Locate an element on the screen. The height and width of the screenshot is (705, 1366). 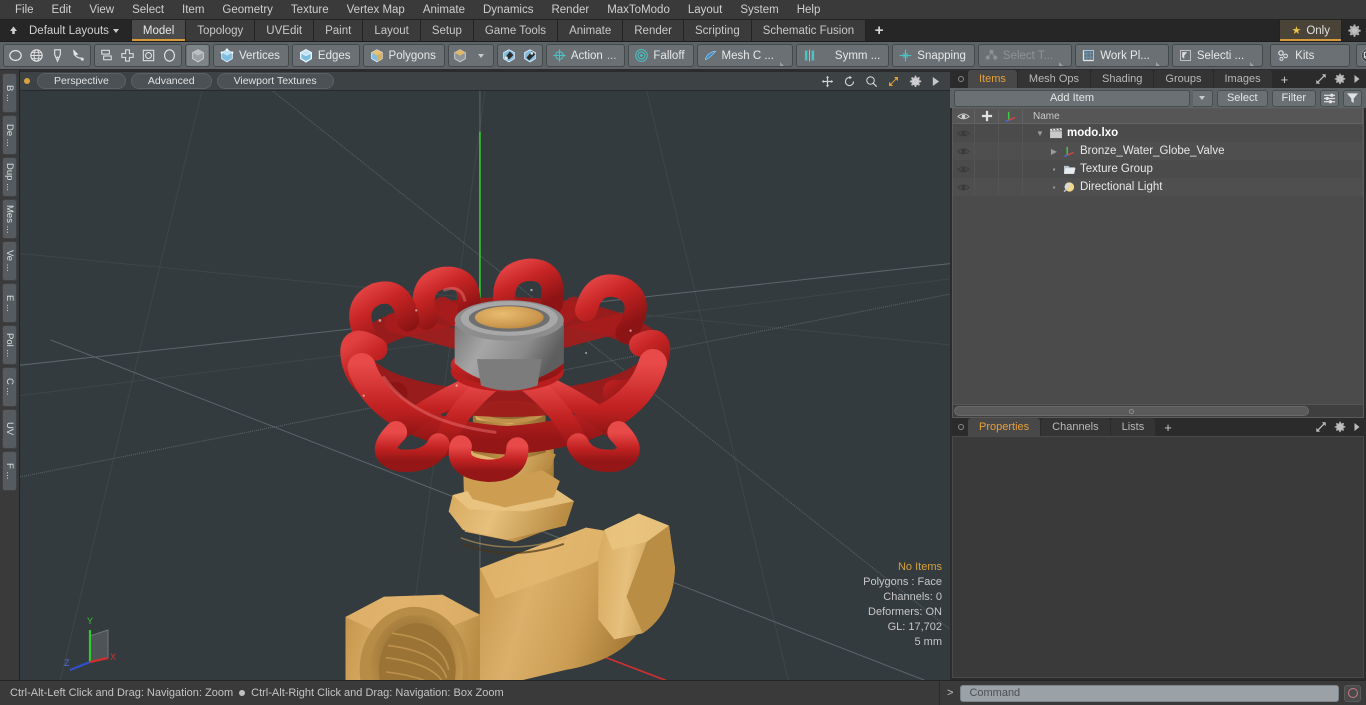
pen-icon is located at coordinates (57, 55).